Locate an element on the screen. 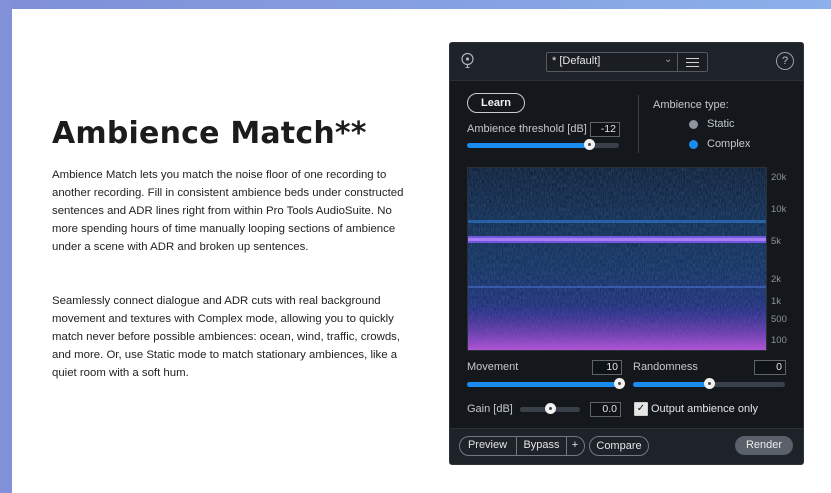 The image size is (831, 493). section-divider is located at coordinates (638, 124).